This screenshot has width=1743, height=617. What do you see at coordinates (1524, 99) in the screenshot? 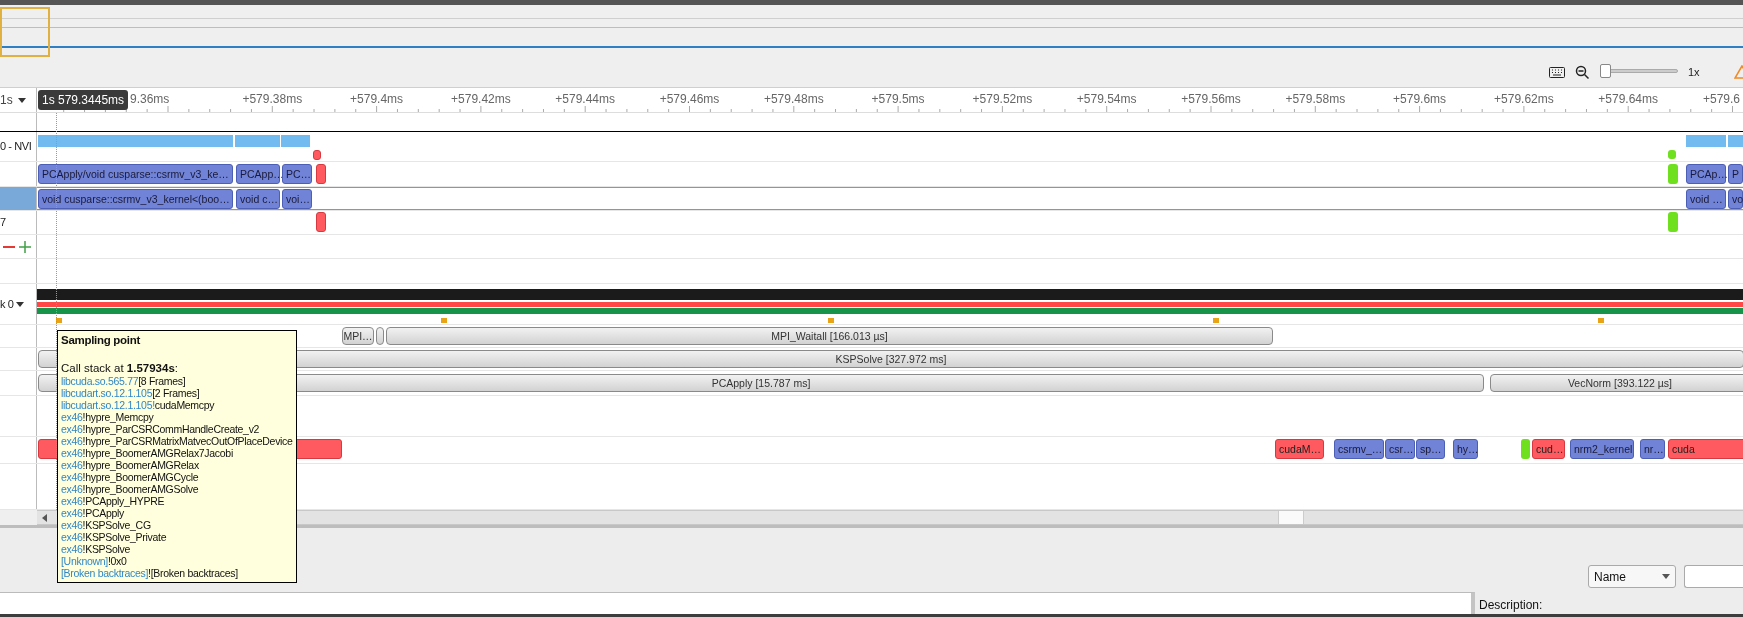
I see `tick-label: +579.62ms` at bounding box center [1524, 99].